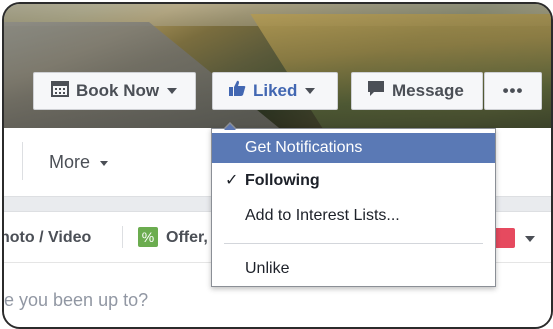  I want to click on menu-item-label: Unlike, so click(267, 268).